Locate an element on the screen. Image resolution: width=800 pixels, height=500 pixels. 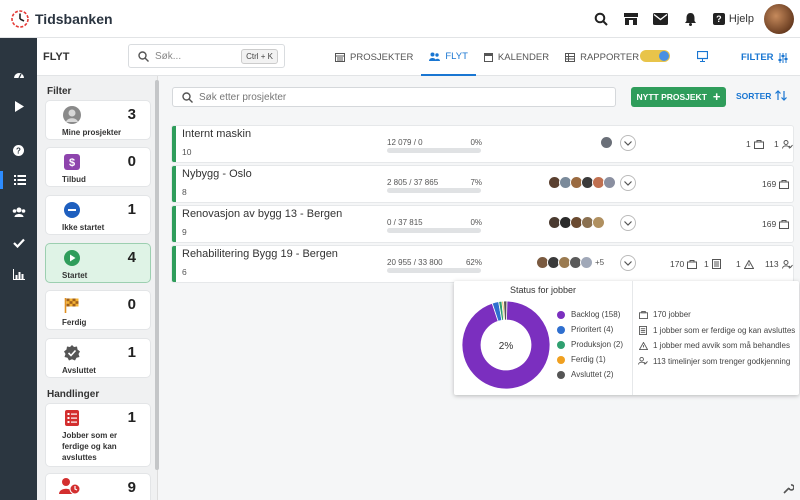
sort-arrows-icon is located at coordinates (781, 95).